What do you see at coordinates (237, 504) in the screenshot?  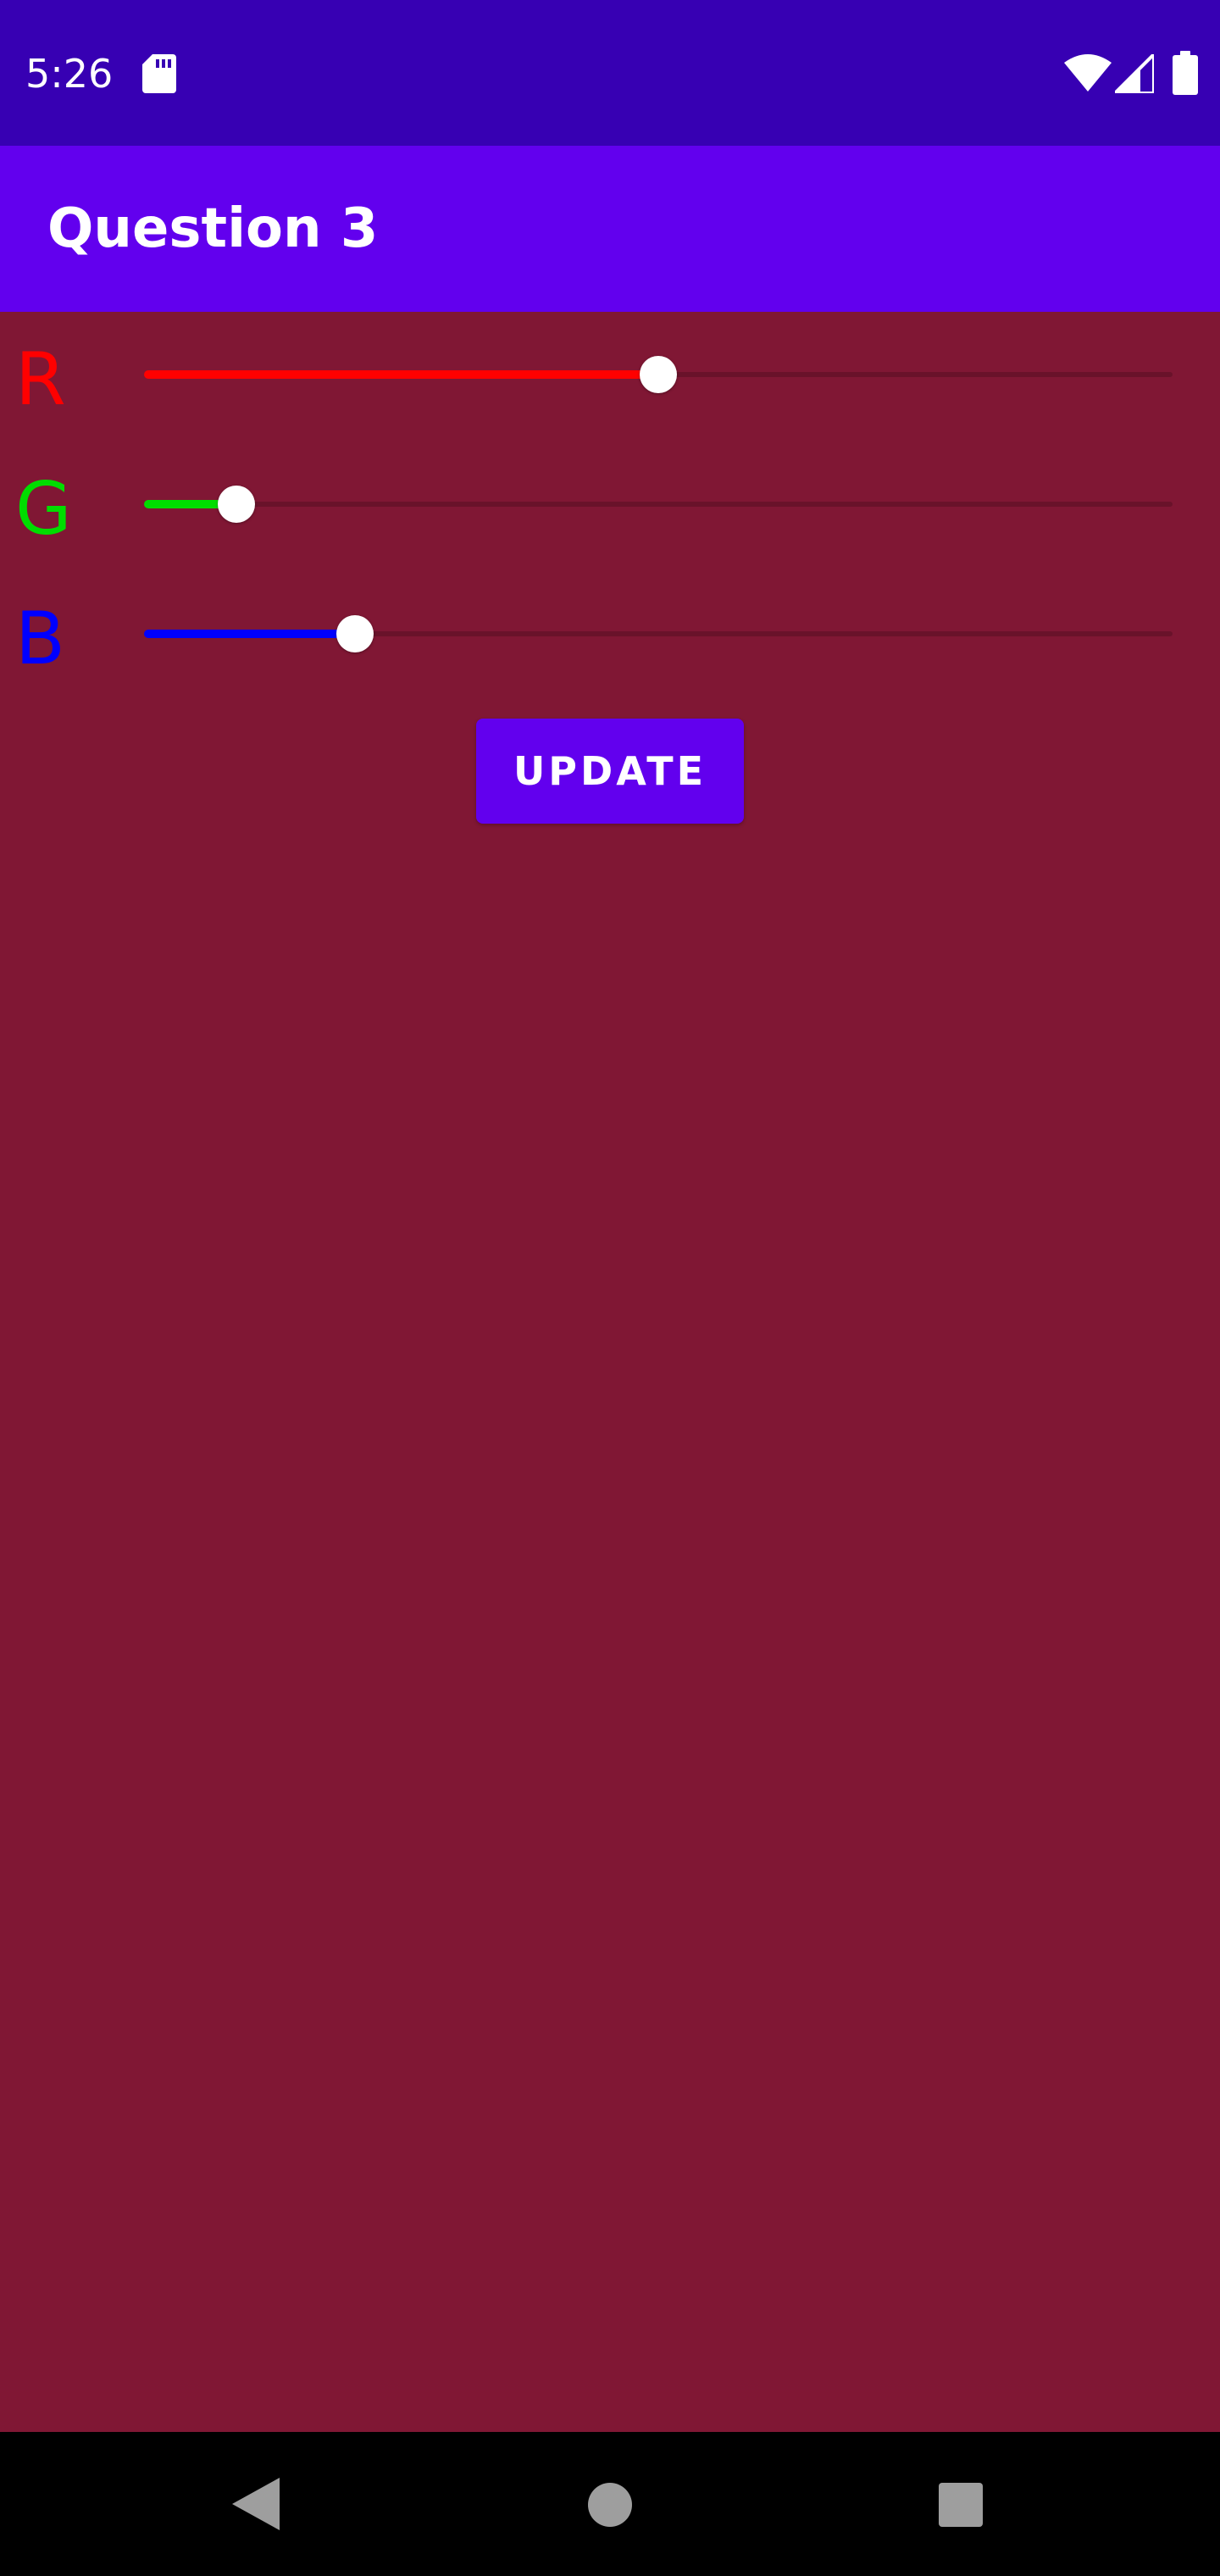 I see `green-slider-thumb` at bounding box center [237, 504].